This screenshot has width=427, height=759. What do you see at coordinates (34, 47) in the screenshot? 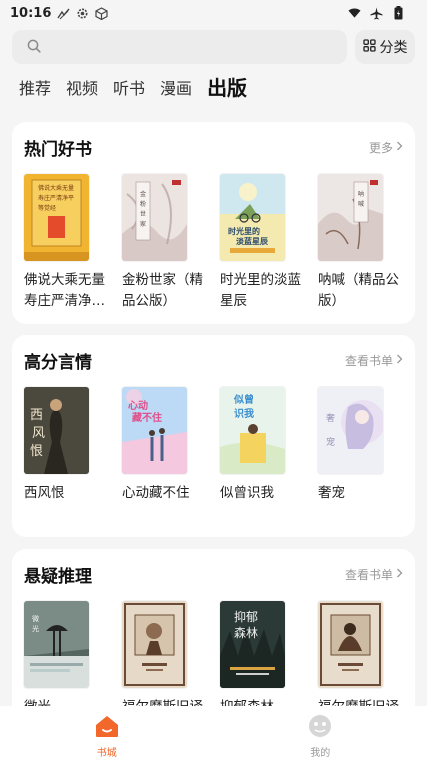
I see `search-icon` at bounding box center [34, 47].